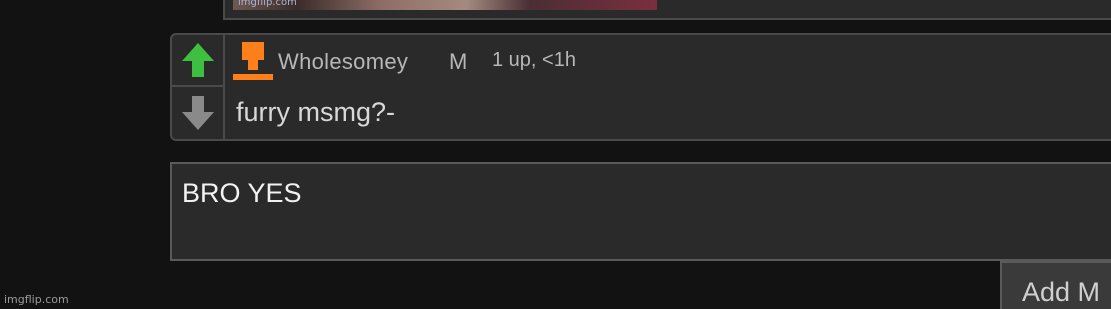  Describe the element at coordinates (534, 60) in the screenshot. I see `comment-meta: 1 up, <1h` at that location.